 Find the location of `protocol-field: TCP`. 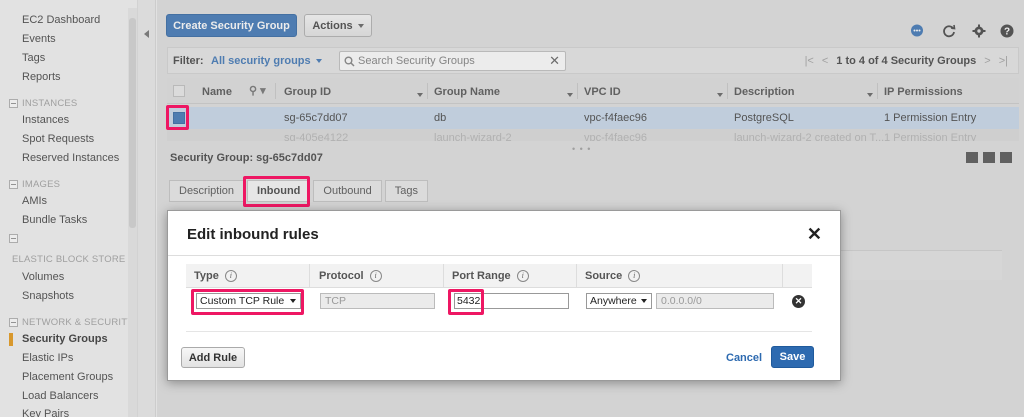

protocol-field: TCP is located at coordinates (377, 301).